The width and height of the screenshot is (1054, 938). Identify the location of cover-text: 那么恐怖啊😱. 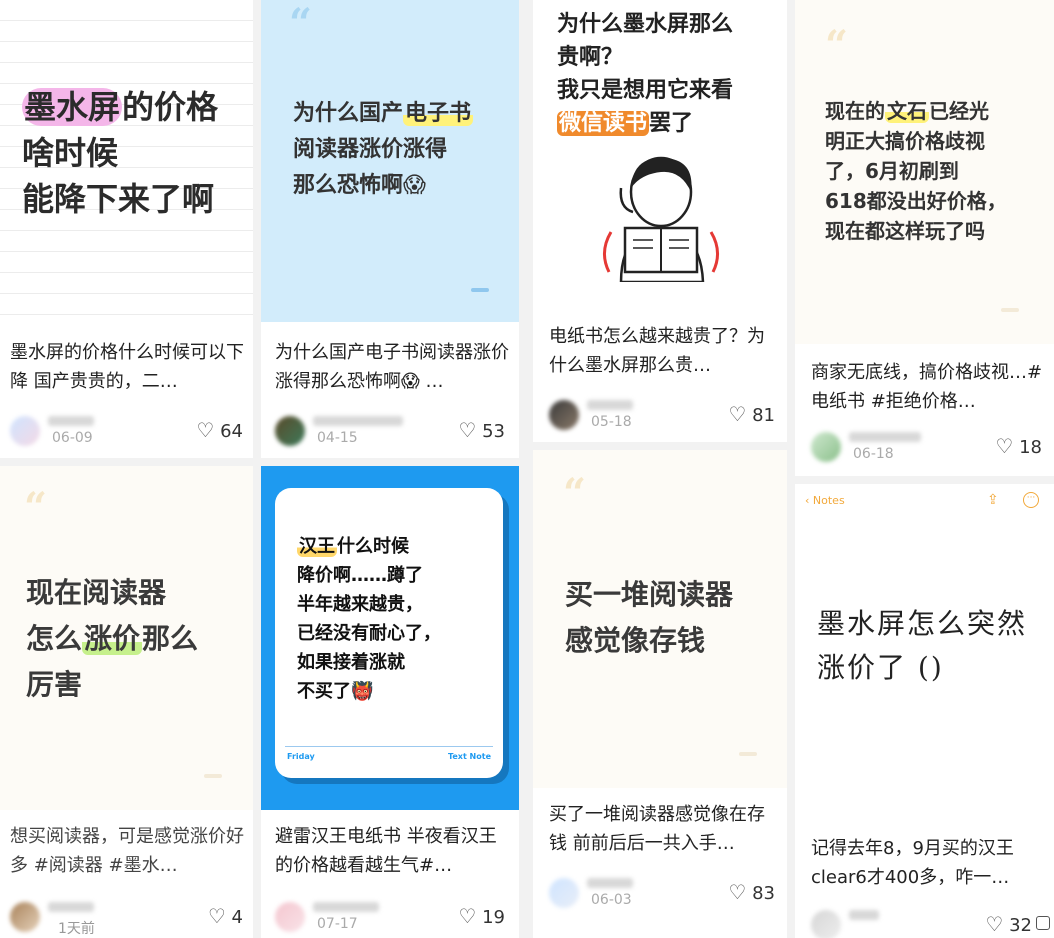
(359, 185).